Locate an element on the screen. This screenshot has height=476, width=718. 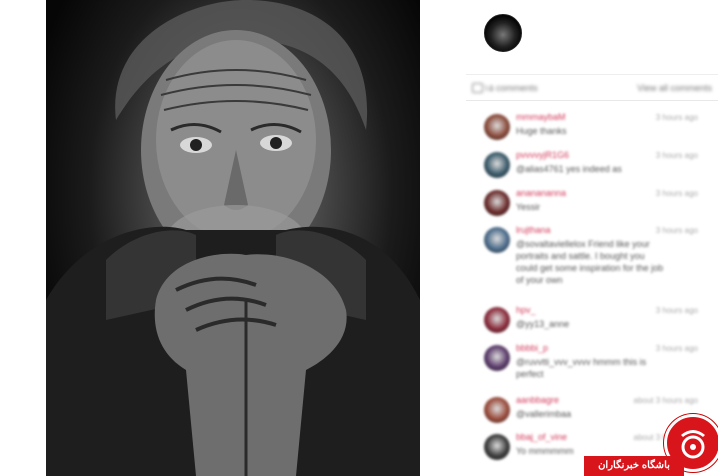
commenter-username: hpv_ is located at coordinates (526, 310).